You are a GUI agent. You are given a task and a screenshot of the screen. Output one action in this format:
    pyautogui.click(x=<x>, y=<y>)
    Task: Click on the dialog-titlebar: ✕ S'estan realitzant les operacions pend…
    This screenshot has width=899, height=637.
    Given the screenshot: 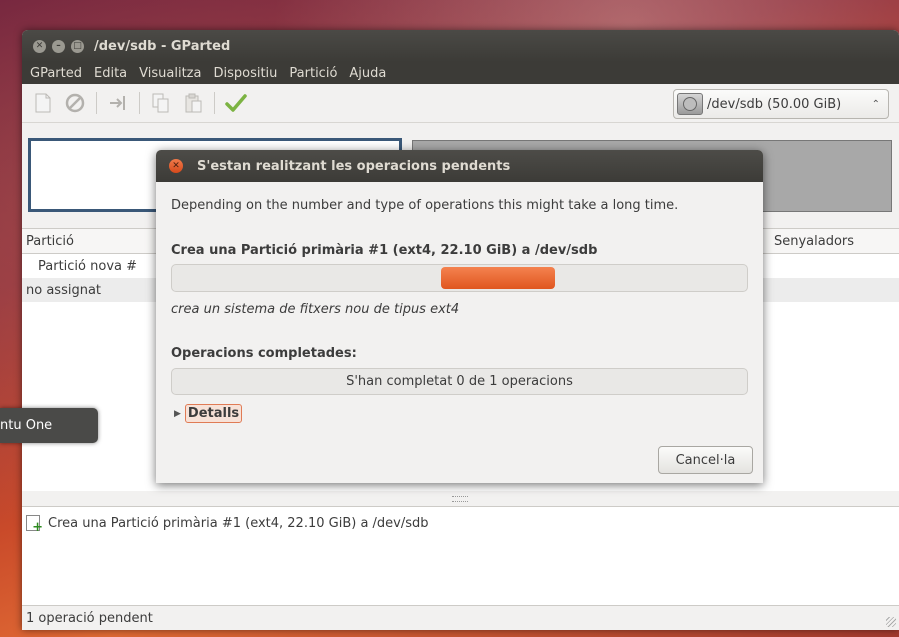 What is the action you would take?
    pyautogui.click(x=459, y=166)
    